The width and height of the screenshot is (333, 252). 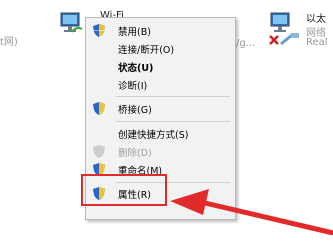 I want to click on menu-label: 删除(D), so click(x=135, y=153).